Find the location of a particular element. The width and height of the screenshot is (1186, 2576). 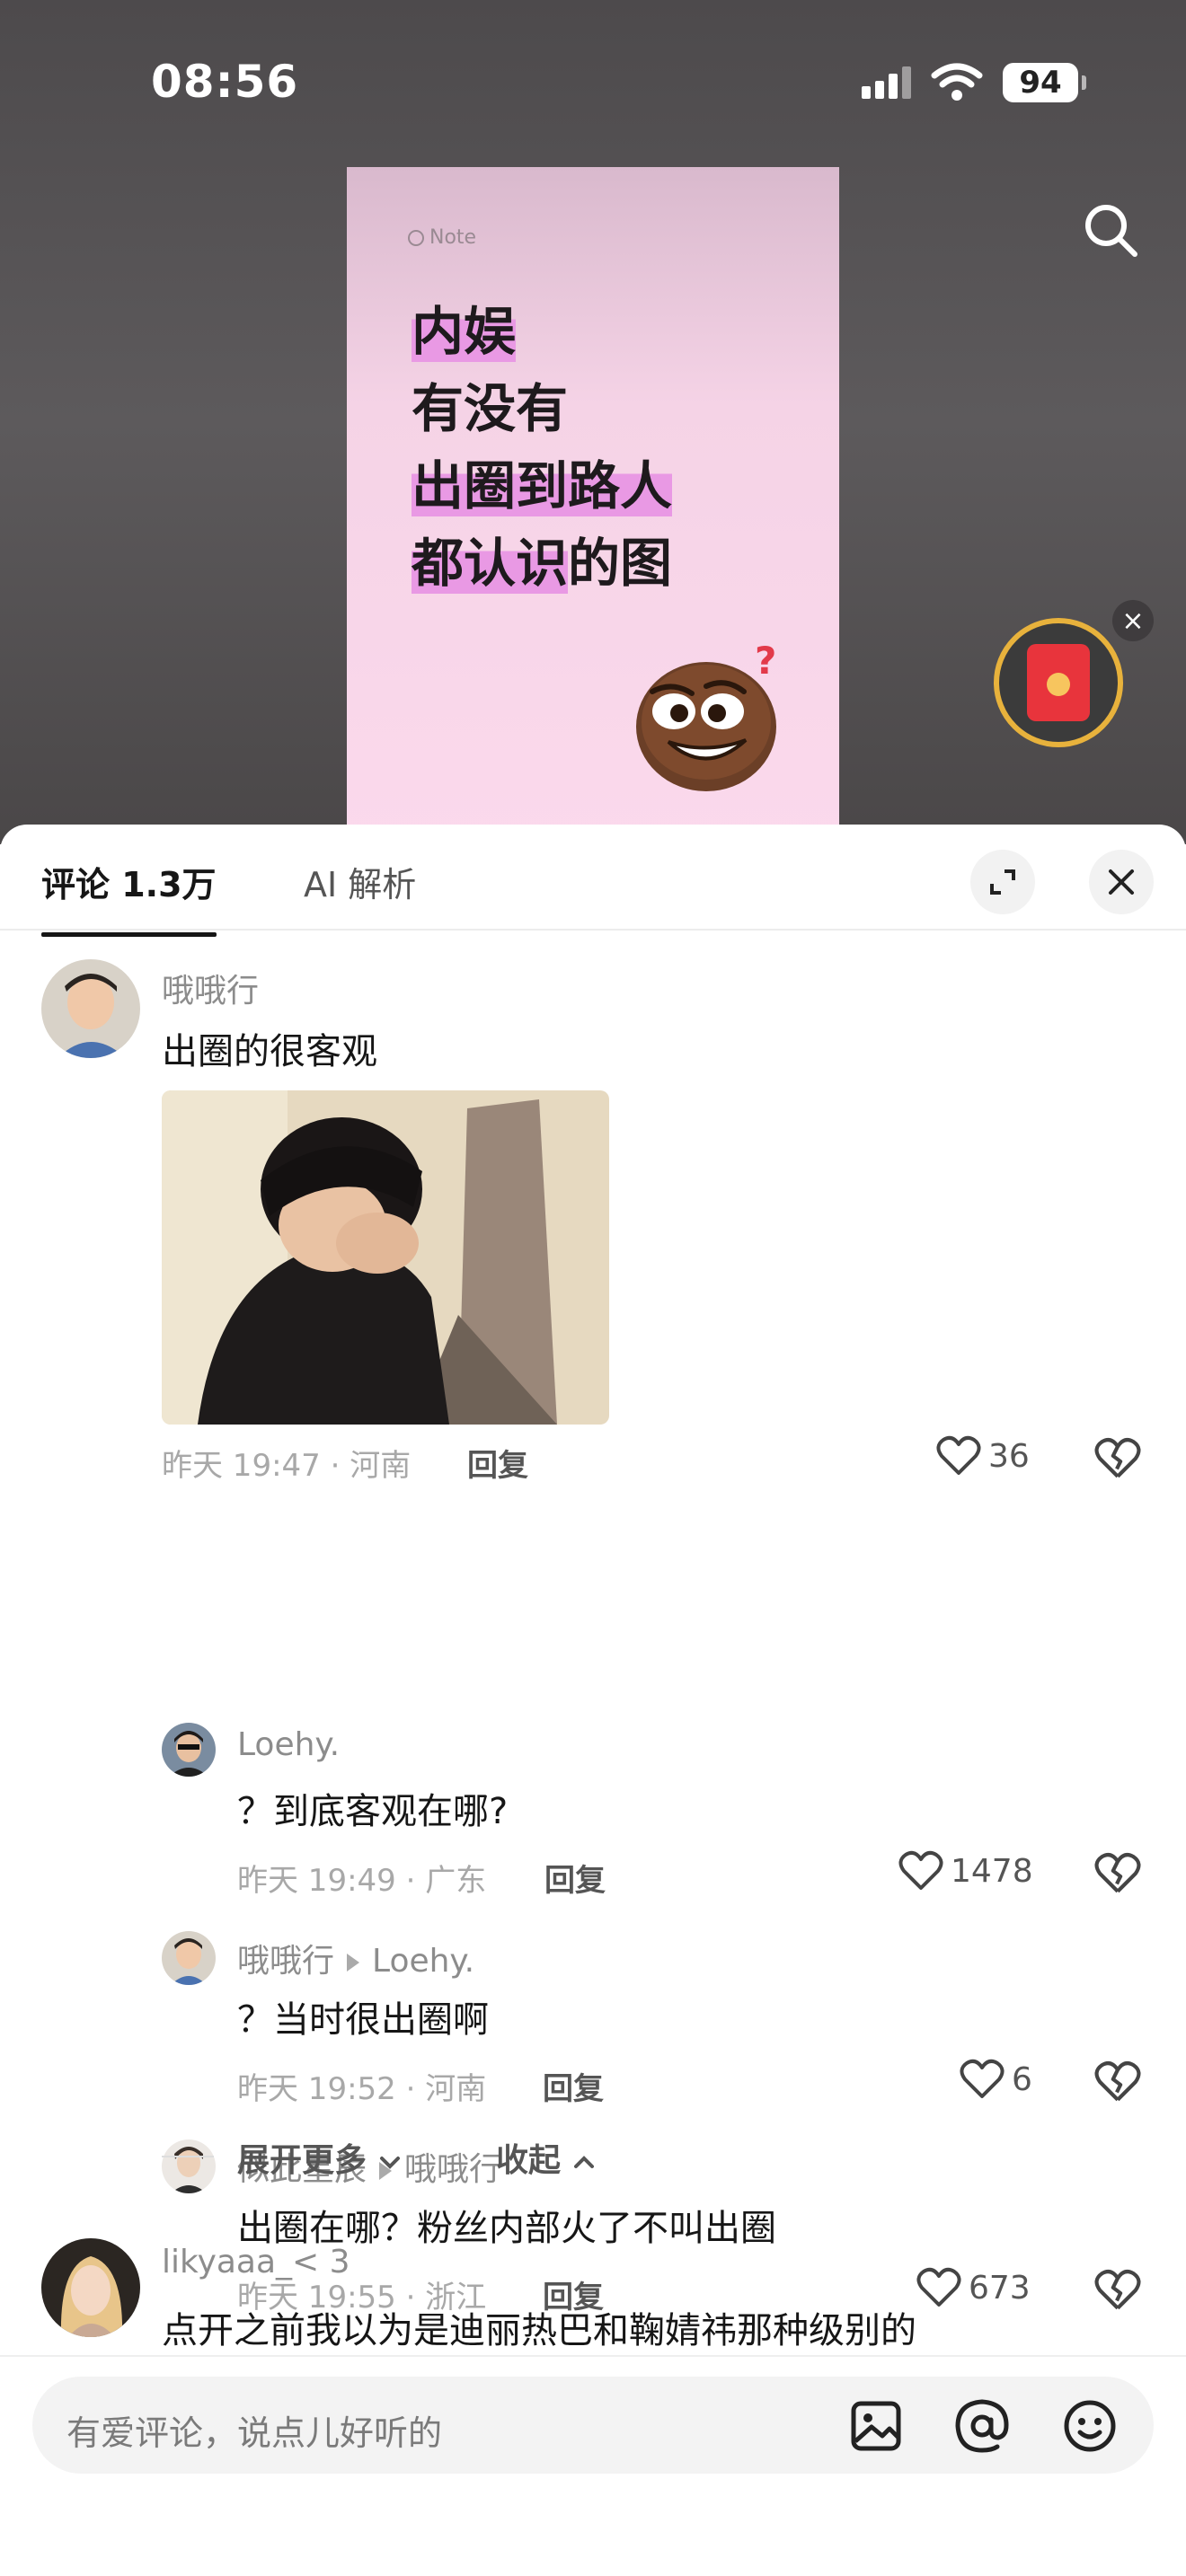

comment-input: 有爱评论，说点儿好听的 is located at coordinates (593, 2425).